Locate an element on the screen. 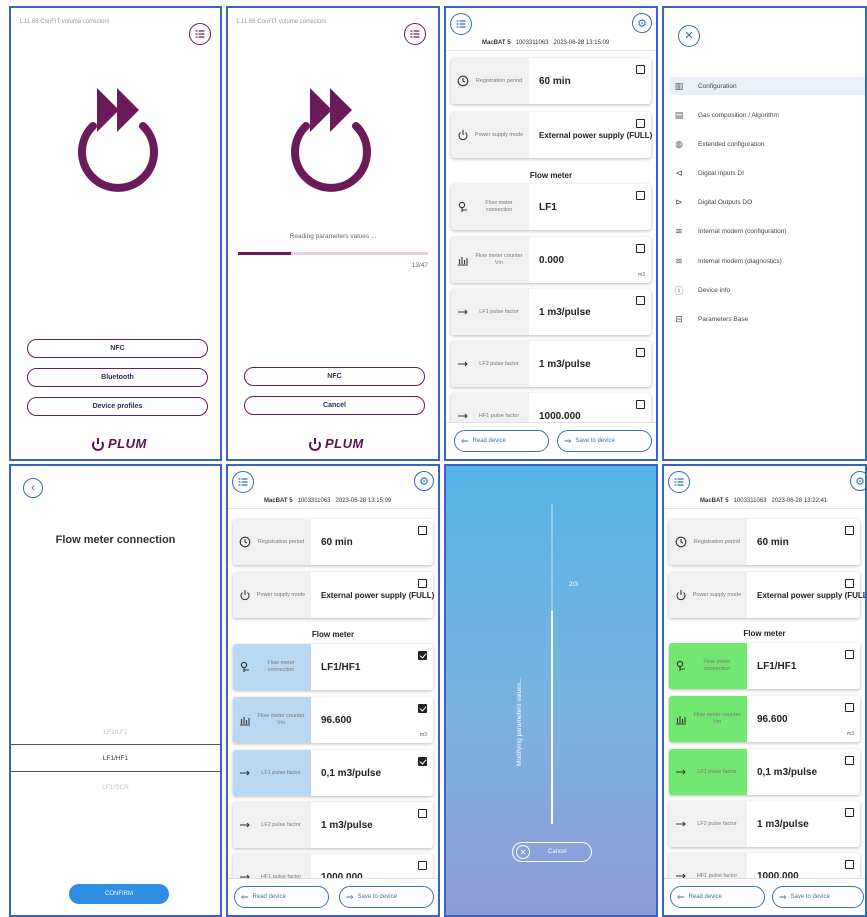 This screenshot has height=917, width=867. list-icon is located at coordinates (679, 482).